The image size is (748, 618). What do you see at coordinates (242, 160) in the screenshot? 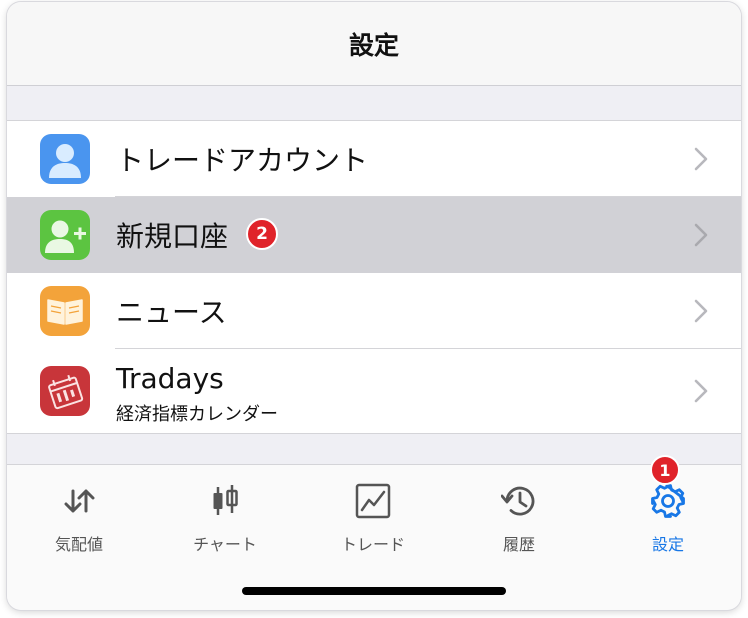
I see `settings-row-label: トレードアカウント` at bounding box center [242, 160].